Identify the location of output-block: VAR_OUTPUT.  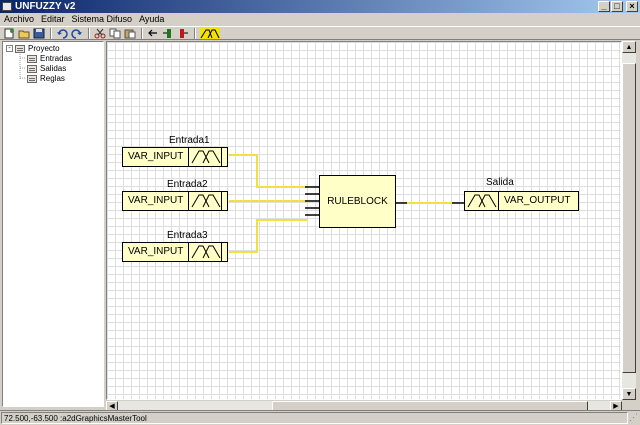
(521, 201).